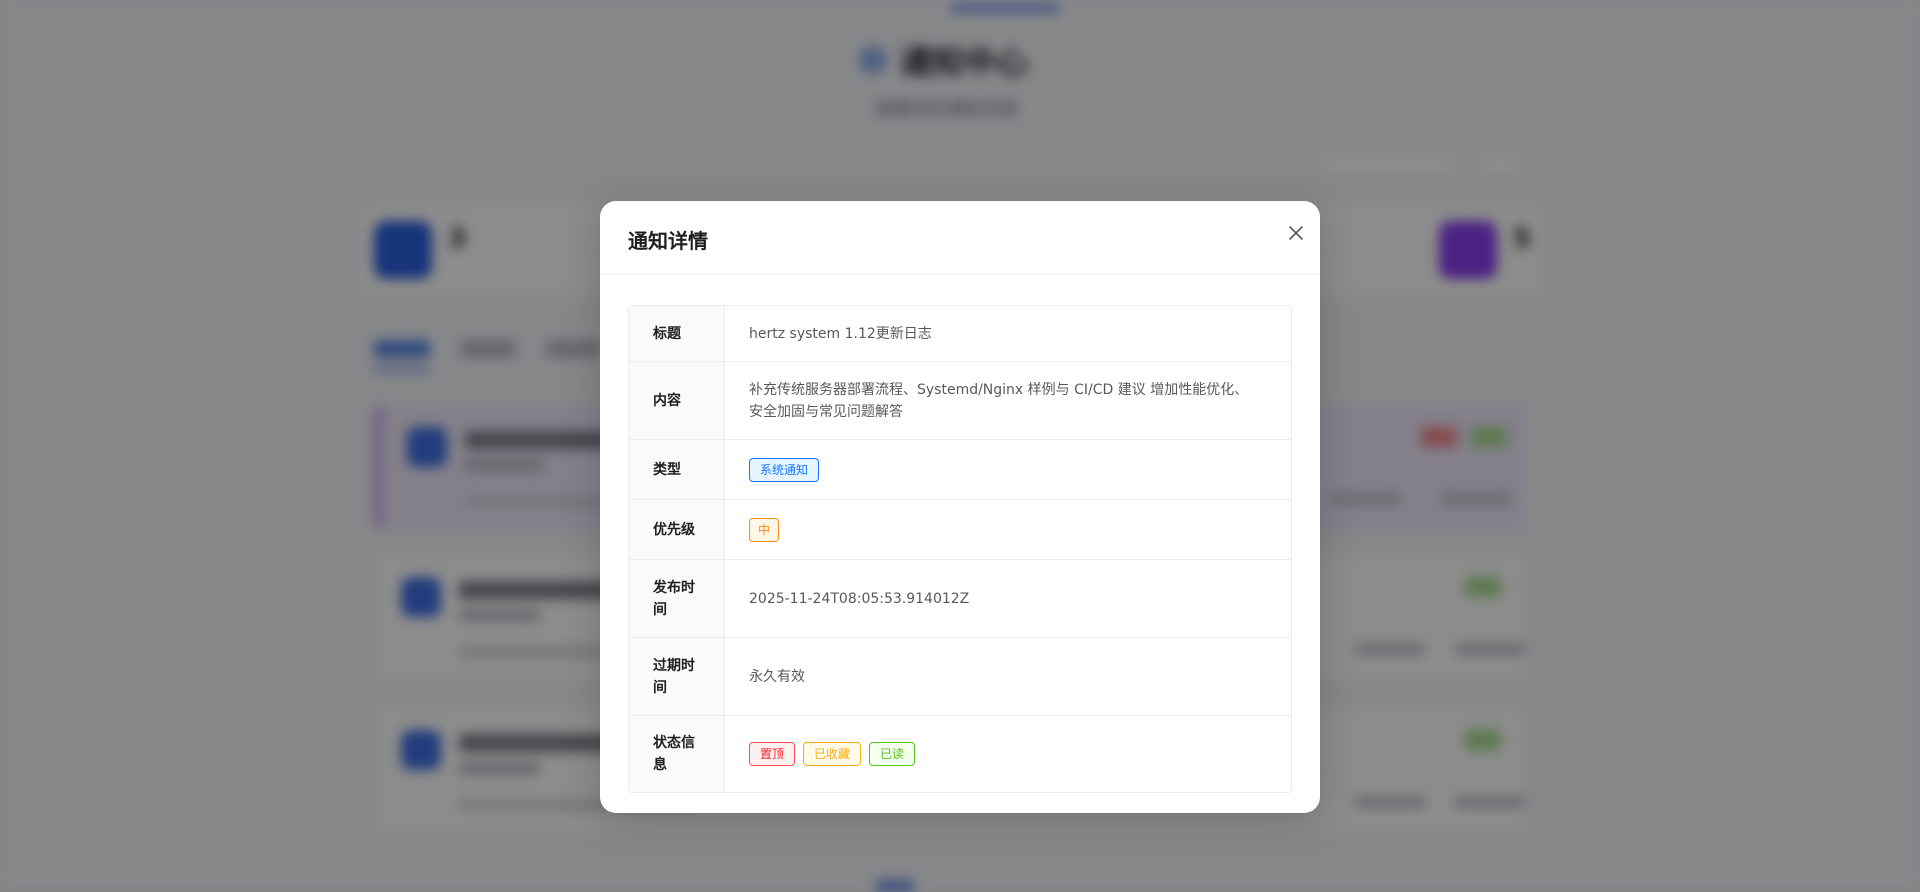 The height and width of the screenshot is (892, 1920). What do you see at coordinates (677, 333) in the screenshot?
I see `detail-label: 标题` at bounding box center [677, 333].